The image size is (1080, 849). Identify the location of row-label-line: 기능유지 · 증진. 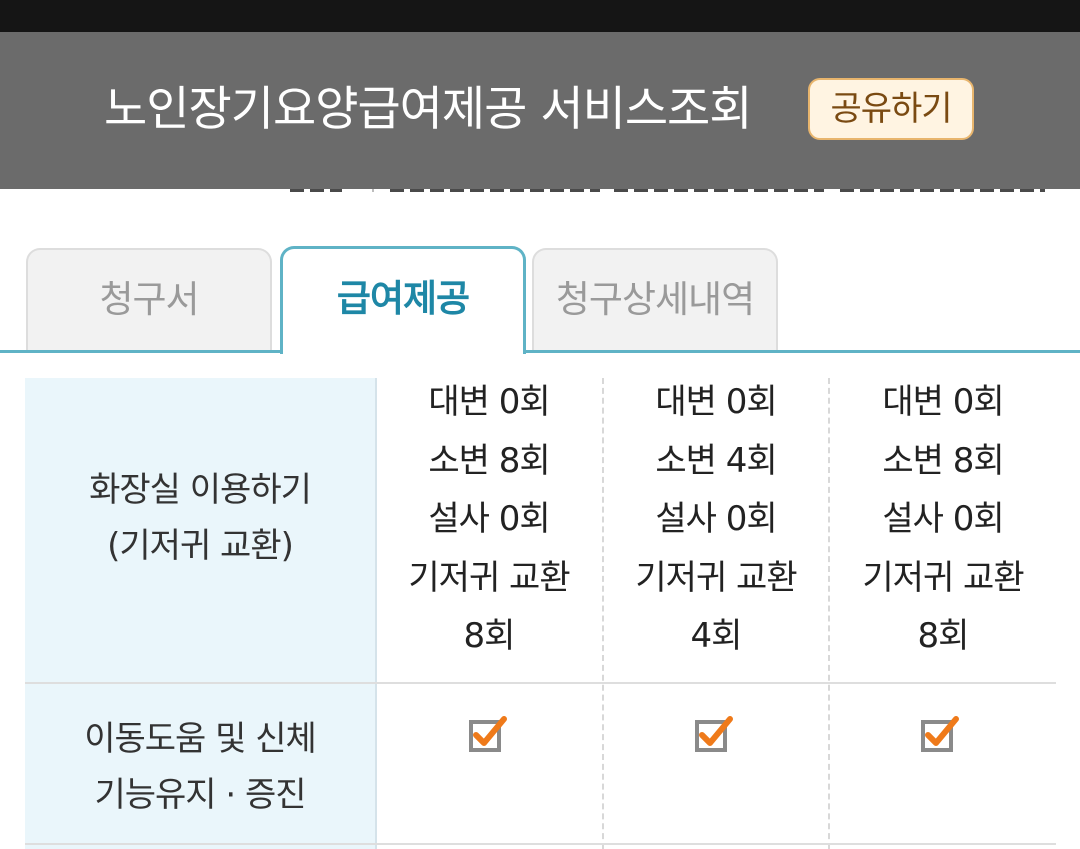
(200, 795).